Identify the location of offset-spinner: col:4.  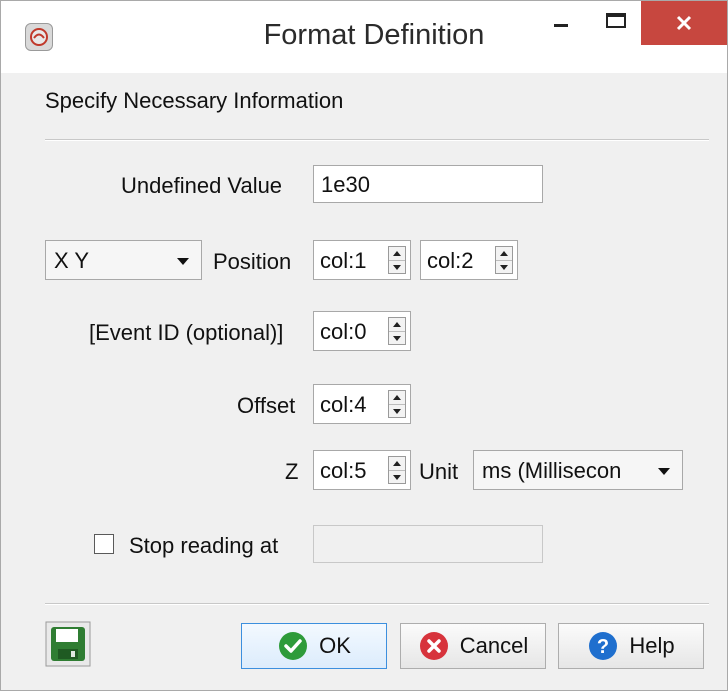
(362, 404).